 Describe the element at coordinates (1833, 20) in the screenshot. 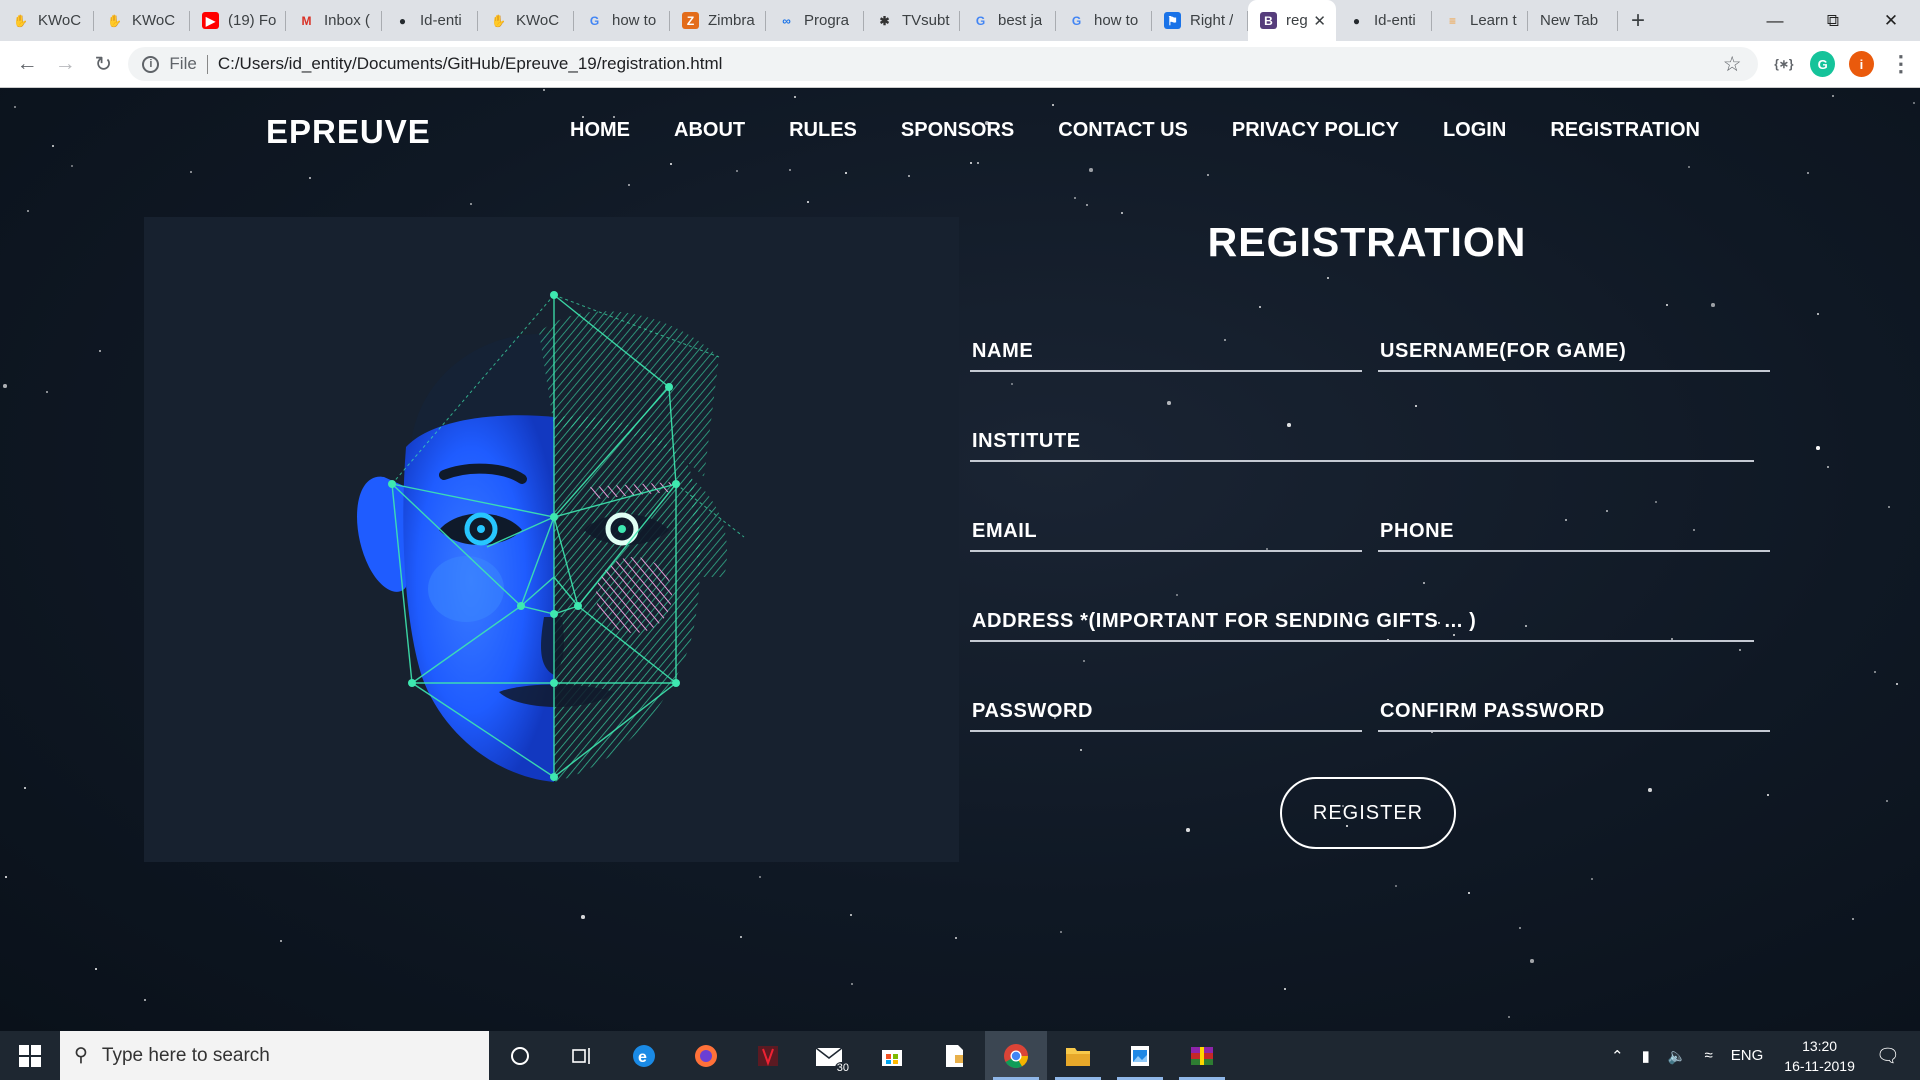

I see `restore-button: ⧉` at that location.